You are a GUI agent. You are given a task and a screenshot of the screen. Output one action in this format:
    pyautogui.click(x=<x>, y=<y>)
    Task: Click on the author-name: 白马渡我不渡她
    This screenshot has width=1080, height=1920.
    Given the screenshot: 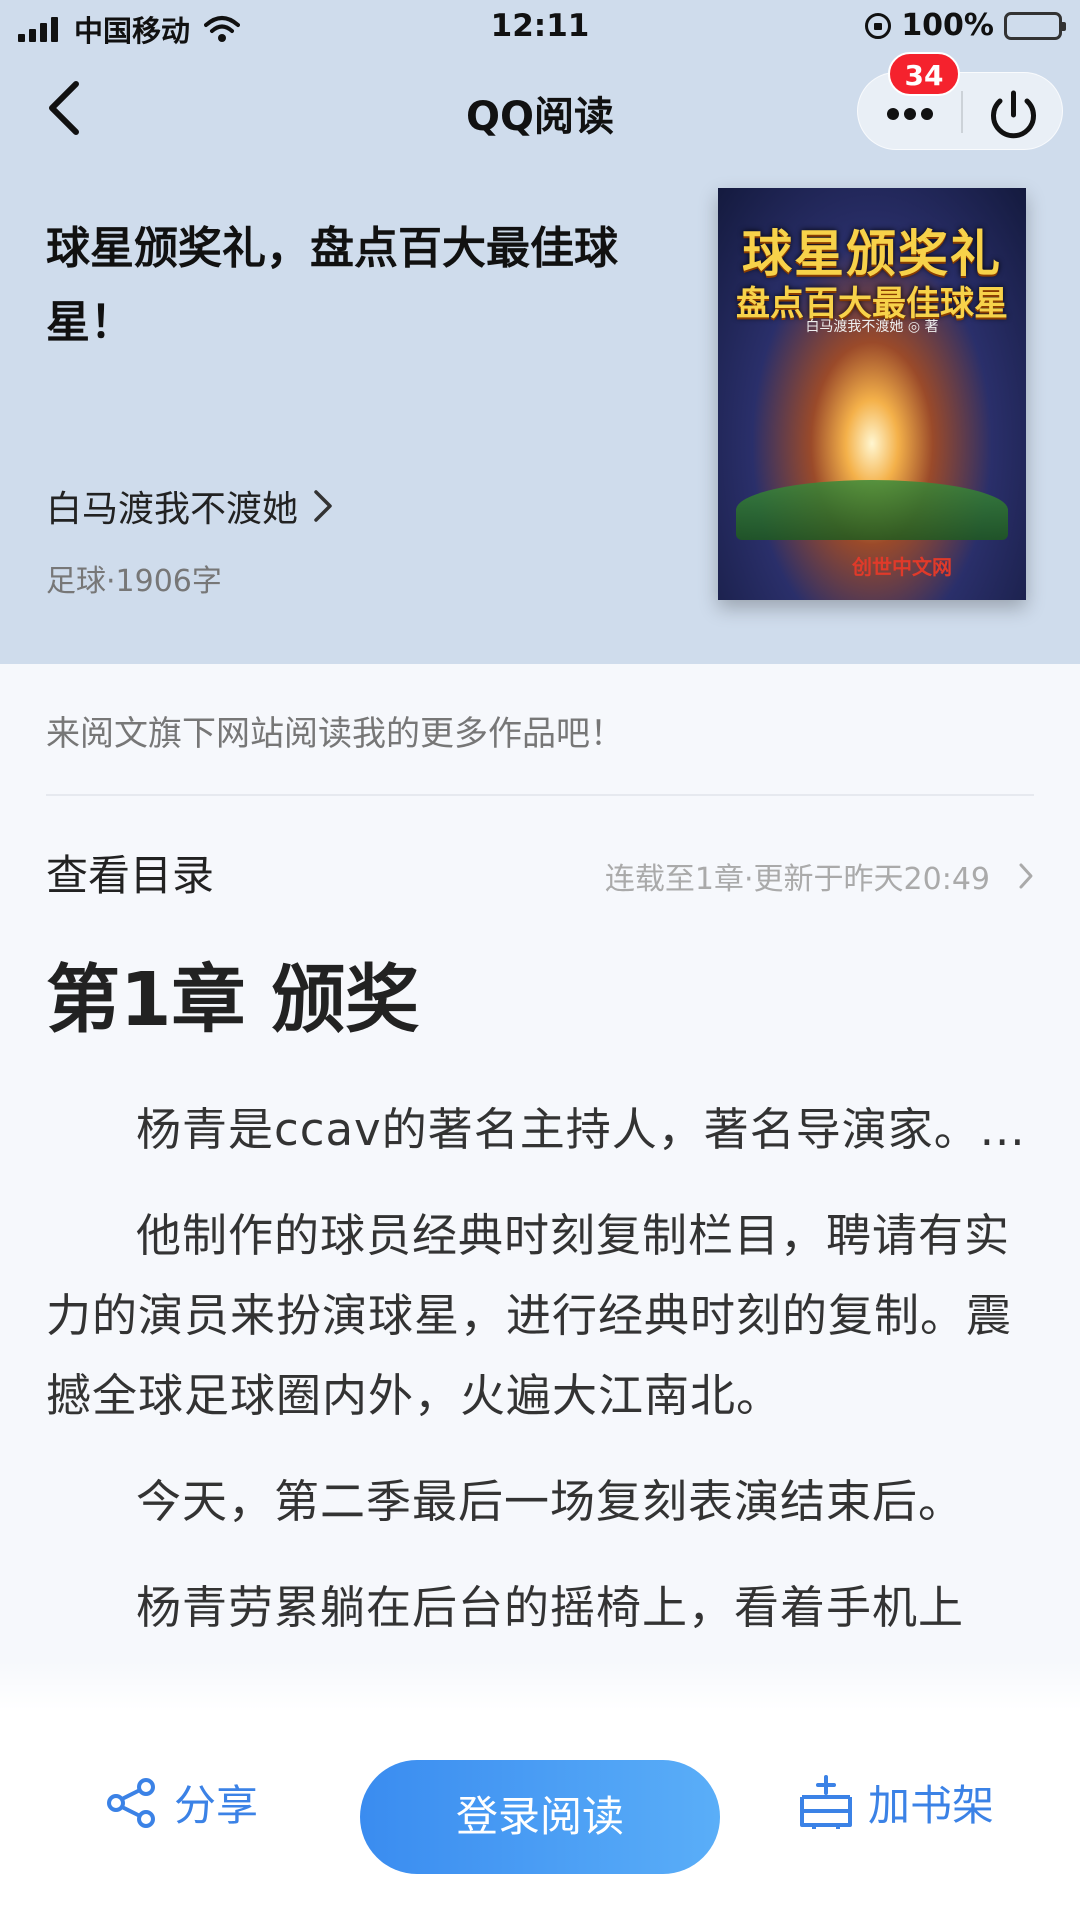 What is the action you would take?
    pyautogui.click(x=172, y=509)
    